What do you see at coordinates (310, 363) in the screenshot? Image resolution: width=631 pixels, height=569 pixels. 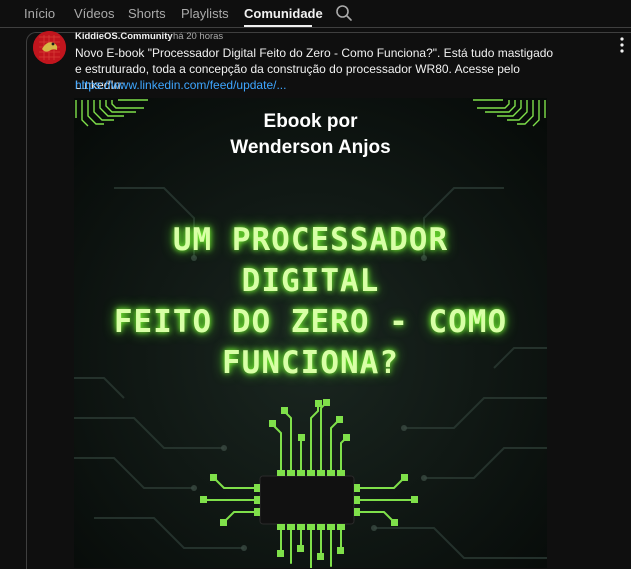 I see `cover-title-line: FUNCIONA?` at bounding box center [310, 363].